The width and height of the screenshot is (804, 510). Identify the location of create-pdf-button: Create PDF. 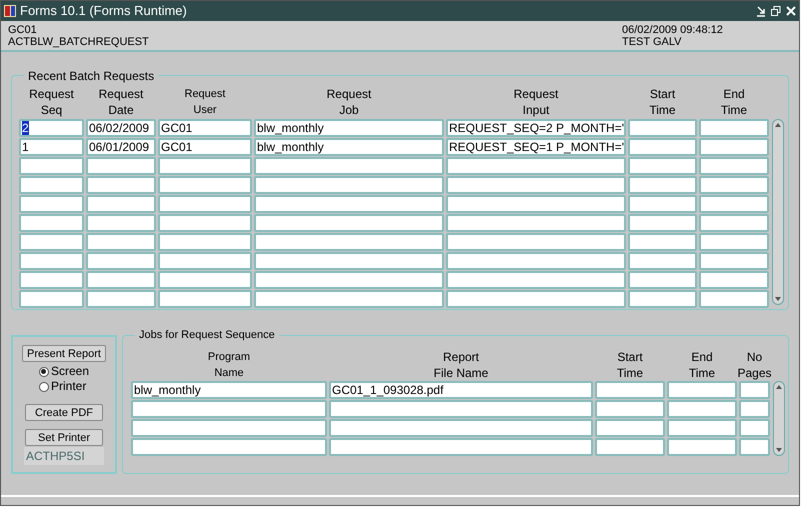
(64, 412).